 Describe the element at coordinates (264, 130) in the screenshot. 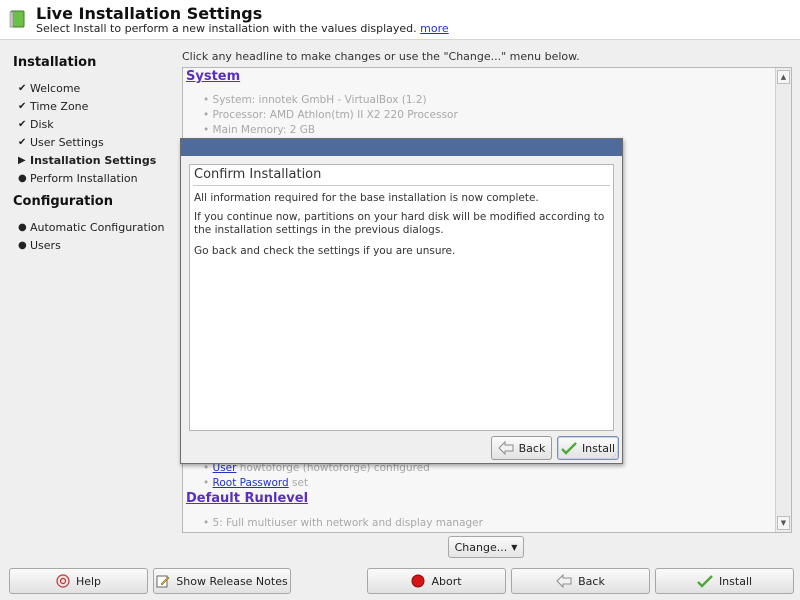

I see `overview-item-text: Main Memory: 2 GB` at that location.